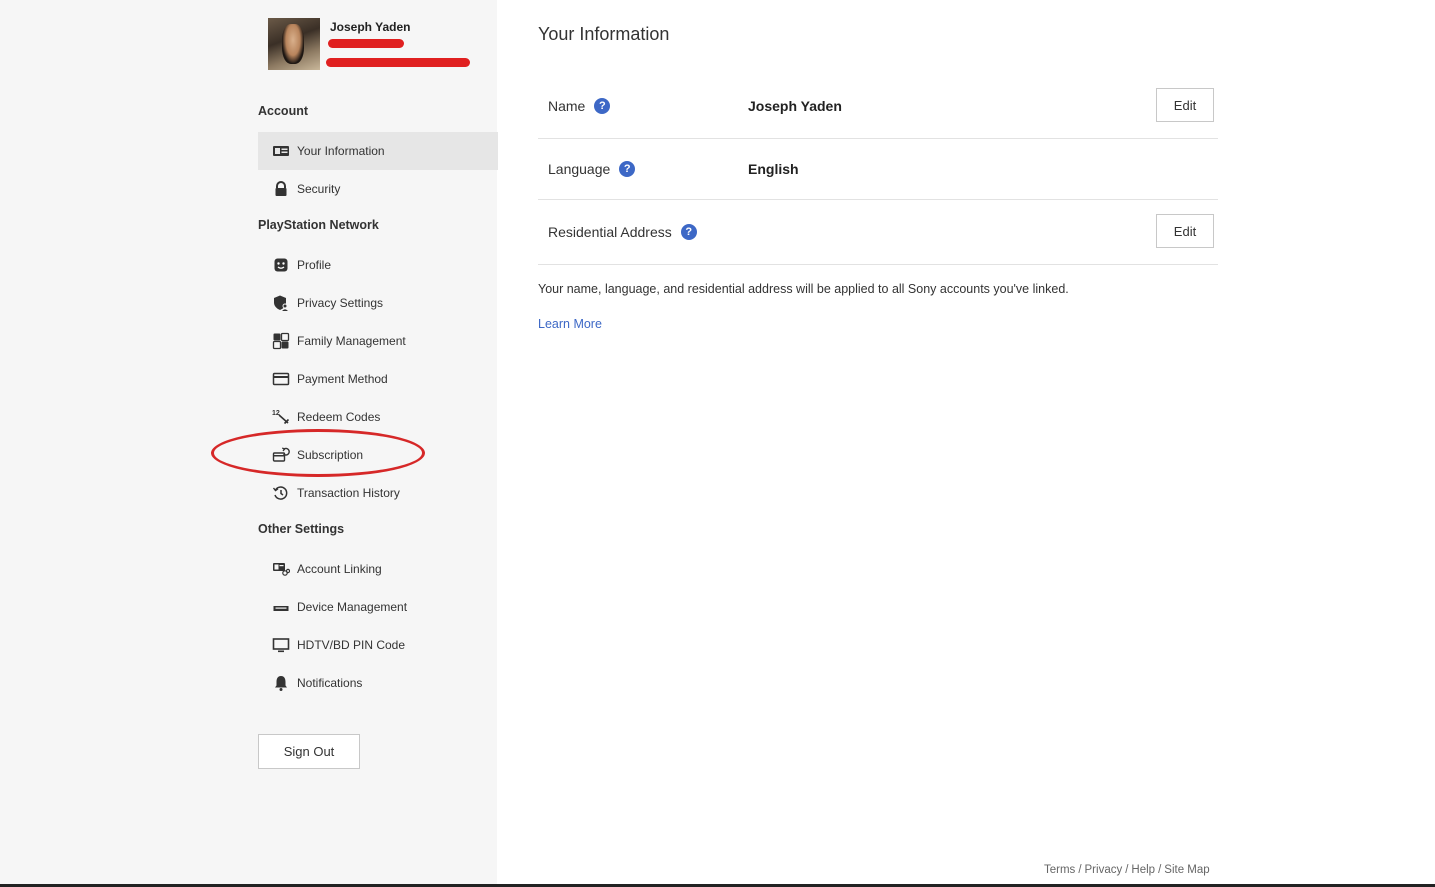  What do you see at coordinates (281, 645) in the screenshot?
I see `monitor-icon` at bounding box center [281, 645].